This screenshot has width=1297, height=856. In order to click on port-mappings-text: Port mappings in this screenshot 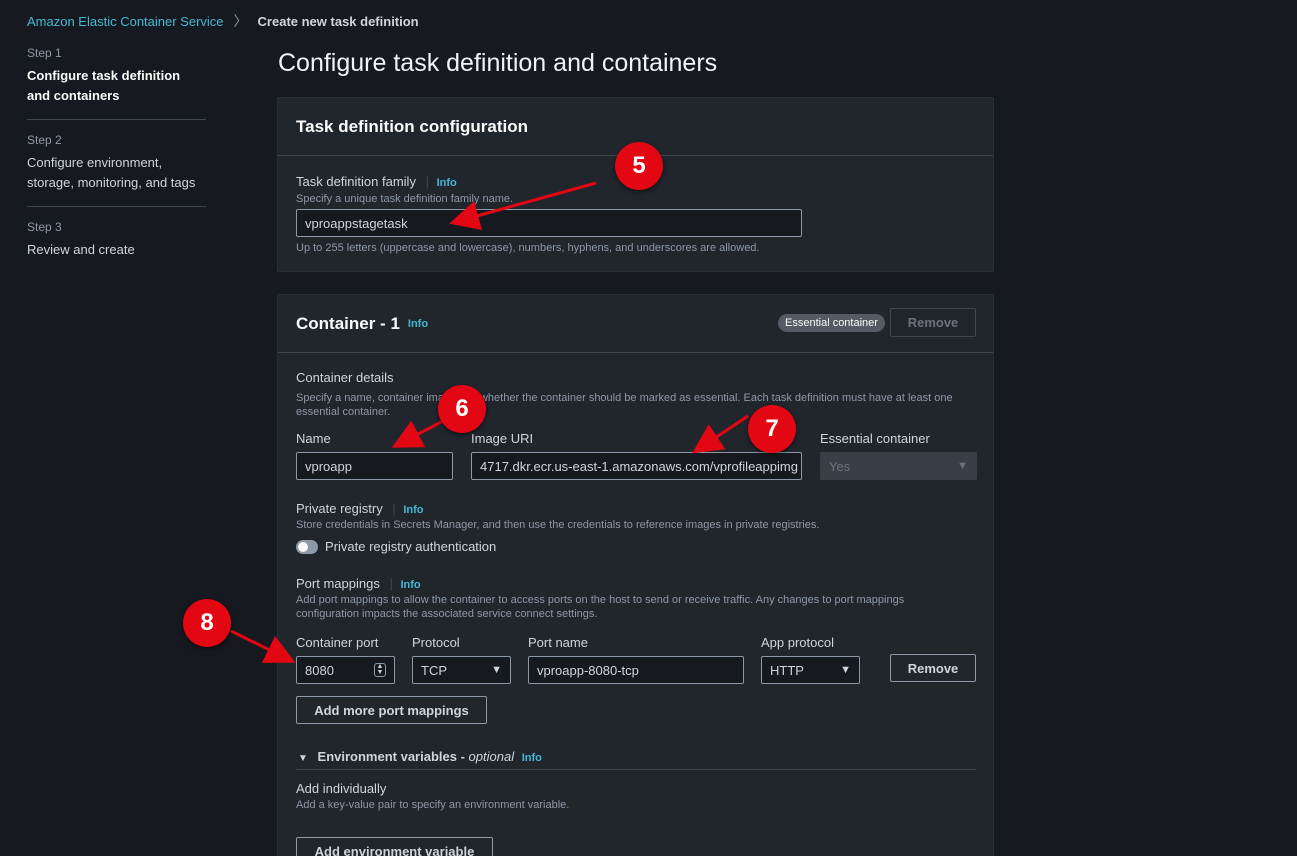, I will do `click(338, 583)`.